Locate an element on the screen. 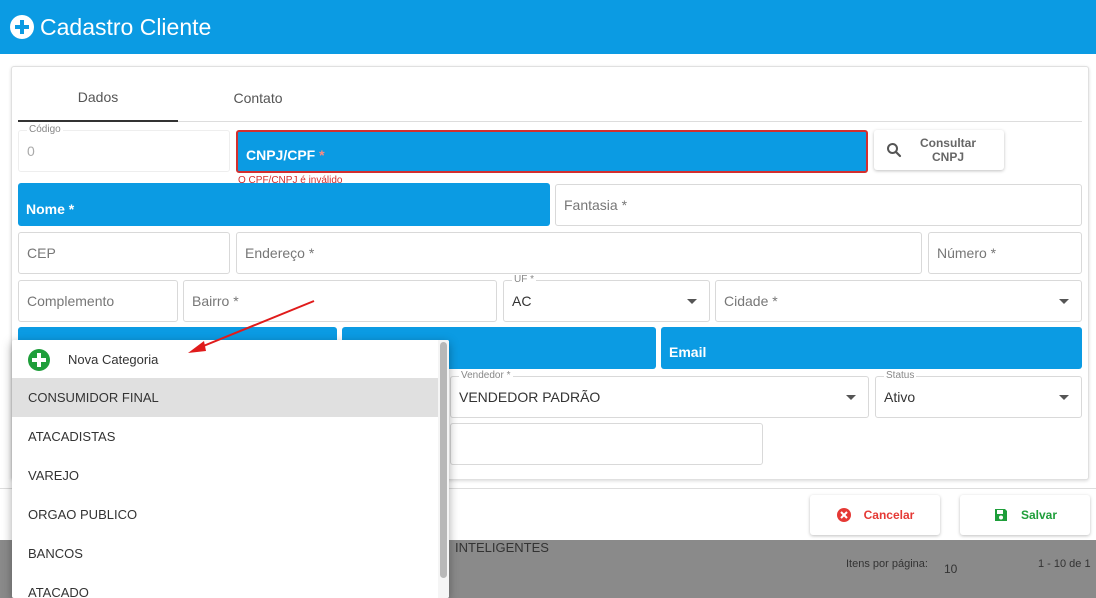  add-circle-icon is located at coordinates (39, 359).